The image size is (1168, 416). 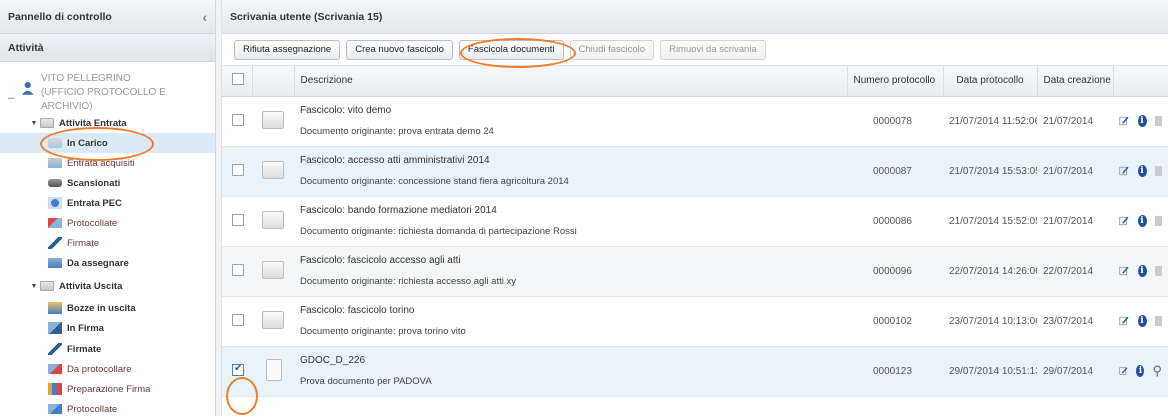 I want to click on user-expand-icon: ▁, so click(x=14, y=98).